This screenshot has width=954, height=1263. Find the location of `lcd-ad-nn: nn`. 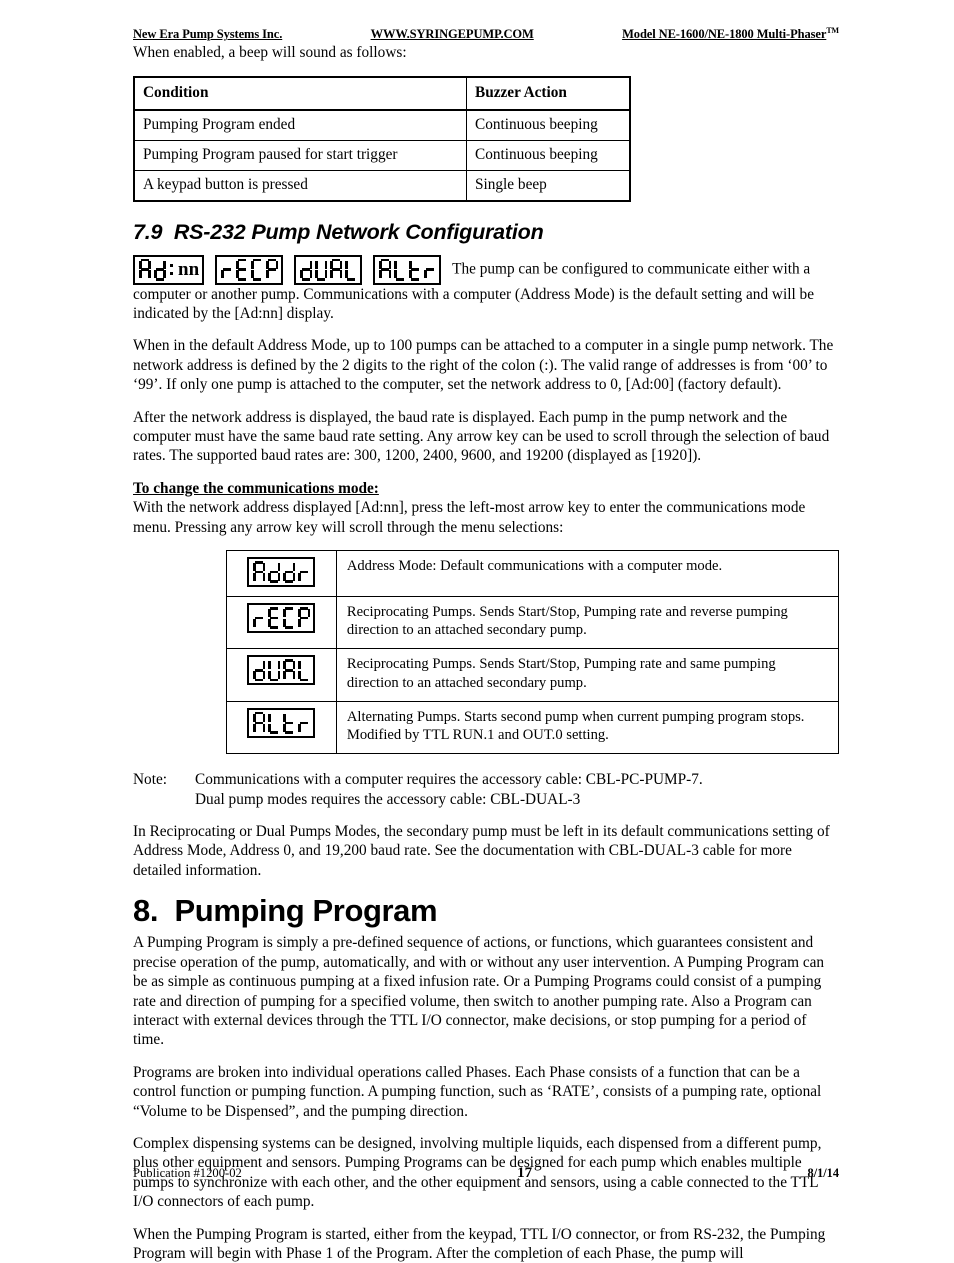

lcd-ad-nn: nn is located at coordinates (169, 269).